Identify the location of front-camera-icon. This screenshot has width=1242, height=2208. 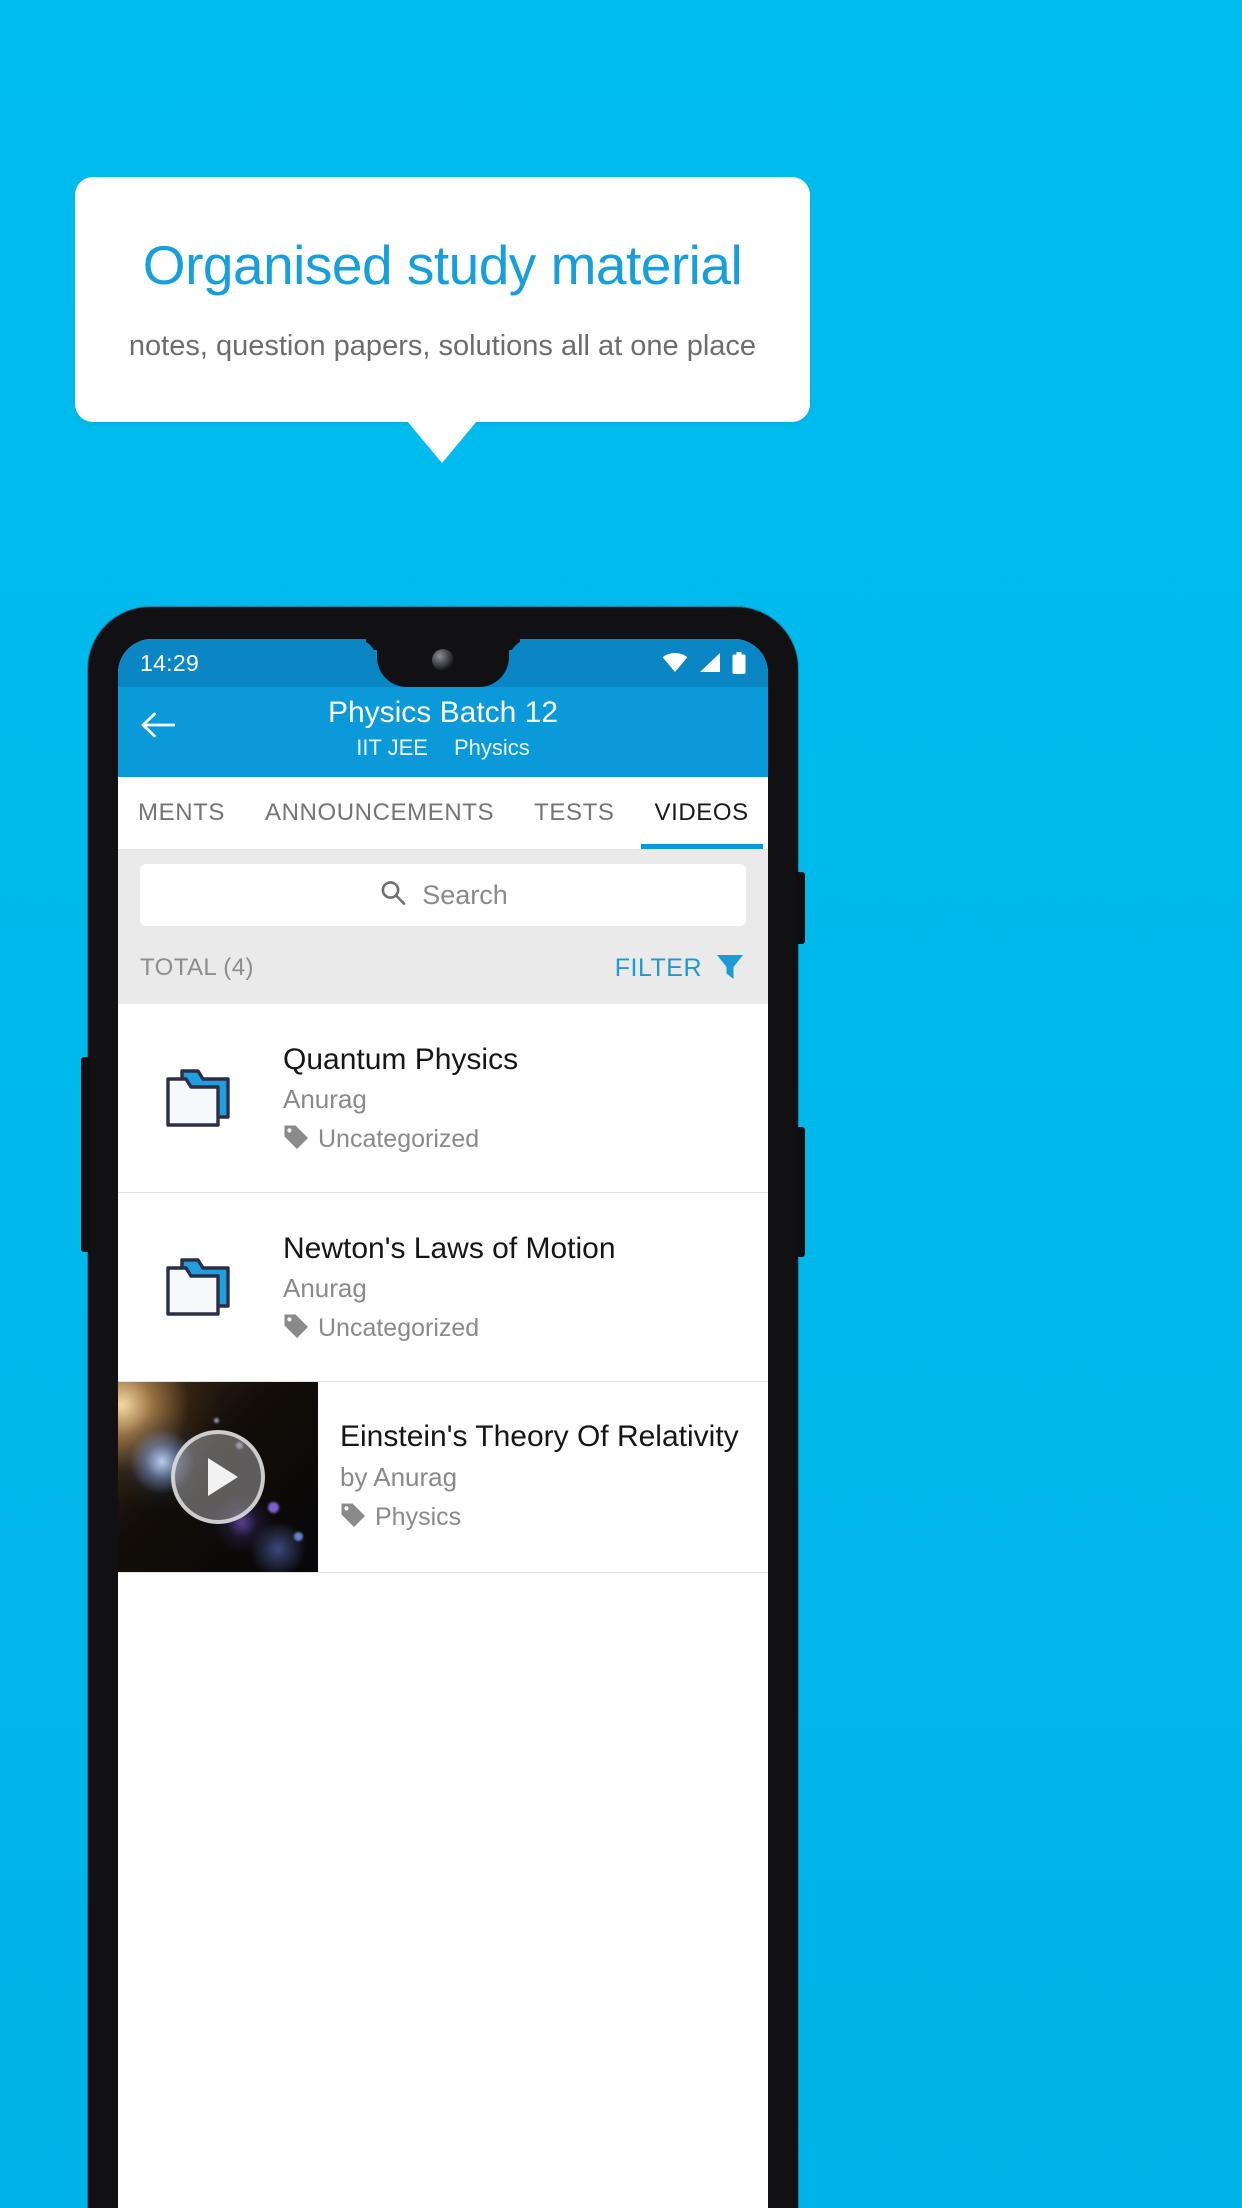
(443, 660).